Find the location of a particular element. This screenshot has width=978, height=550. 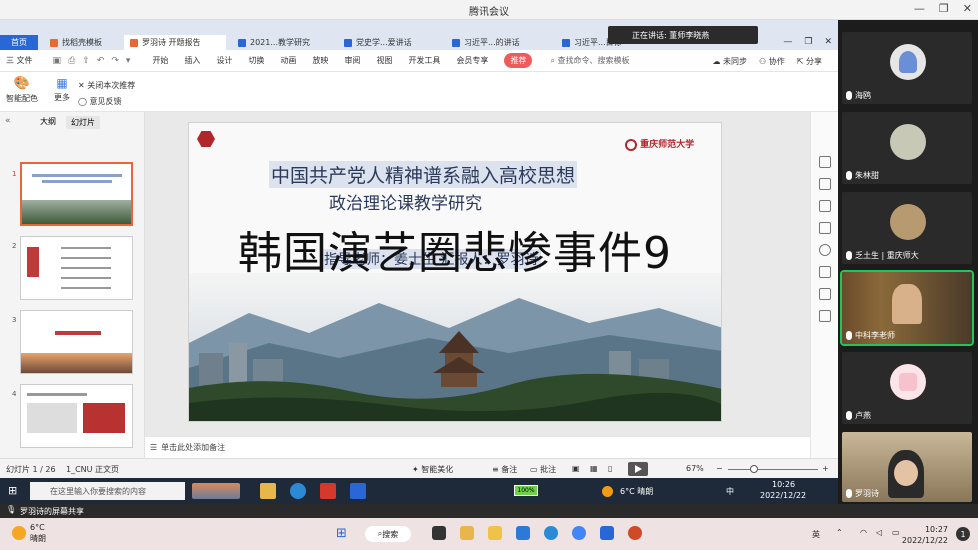

tab-proposal: 罗羽诗 开题报告 is located at coordinates (175, 42).